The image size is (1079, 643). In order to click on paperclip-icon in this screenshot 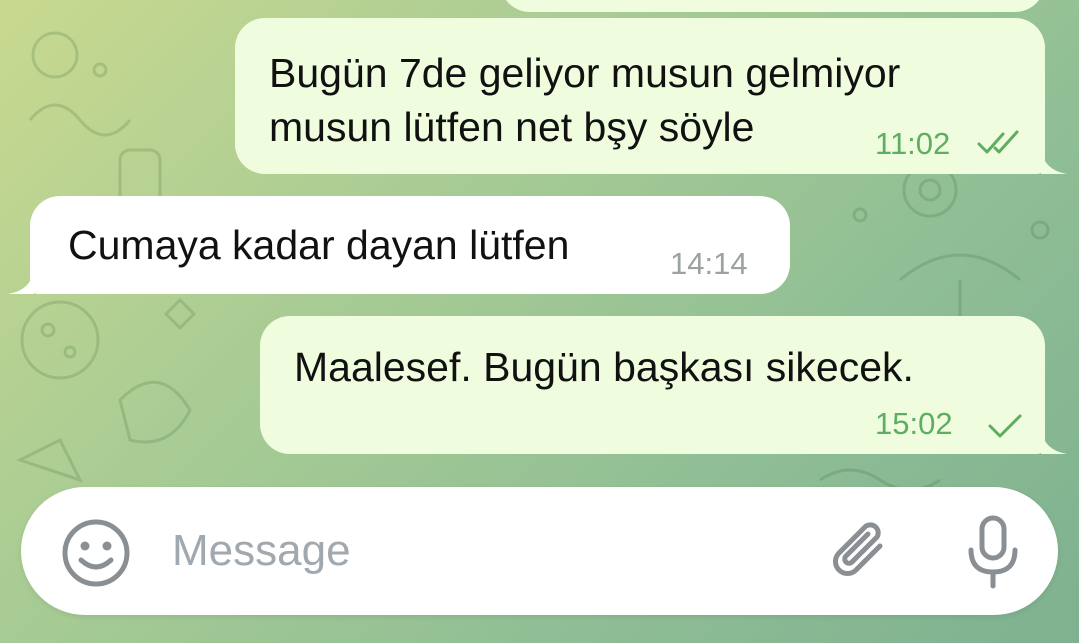, I will do `click(861, 552)`.